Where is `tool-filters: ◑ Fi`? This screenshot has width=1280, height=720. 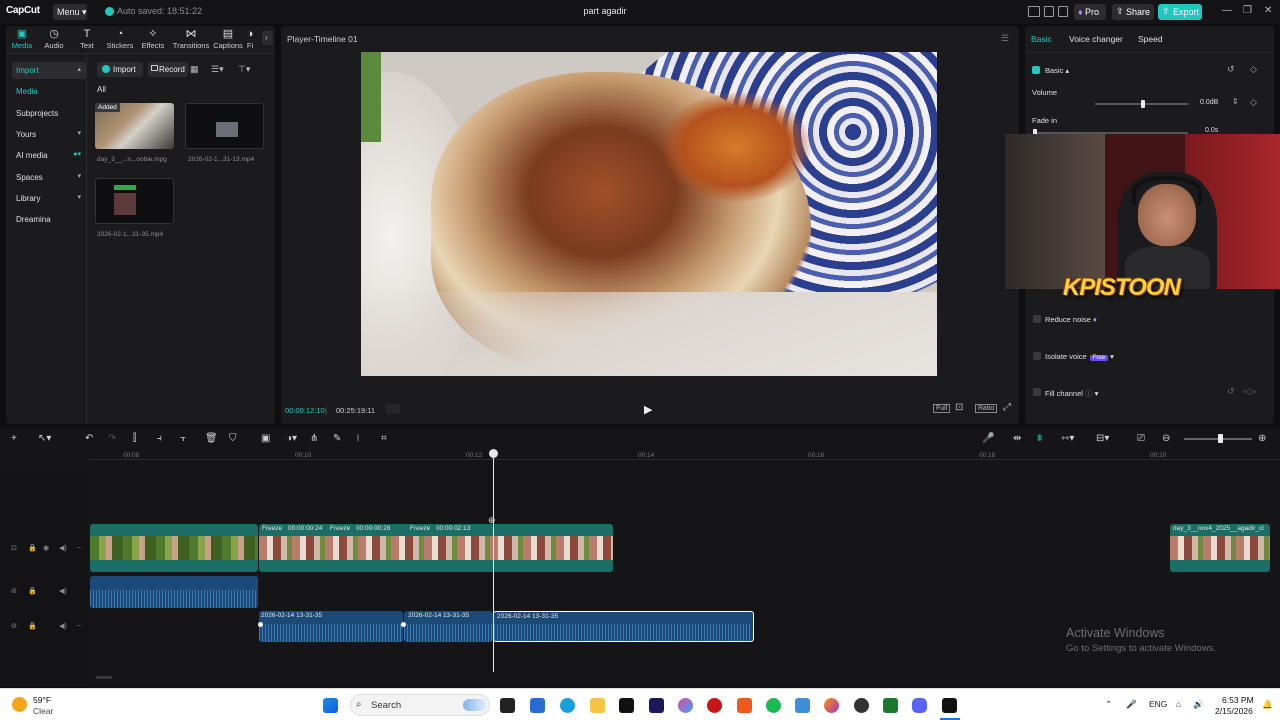 tool-filters: ◑ Fi is located at coordinates (250, 39).